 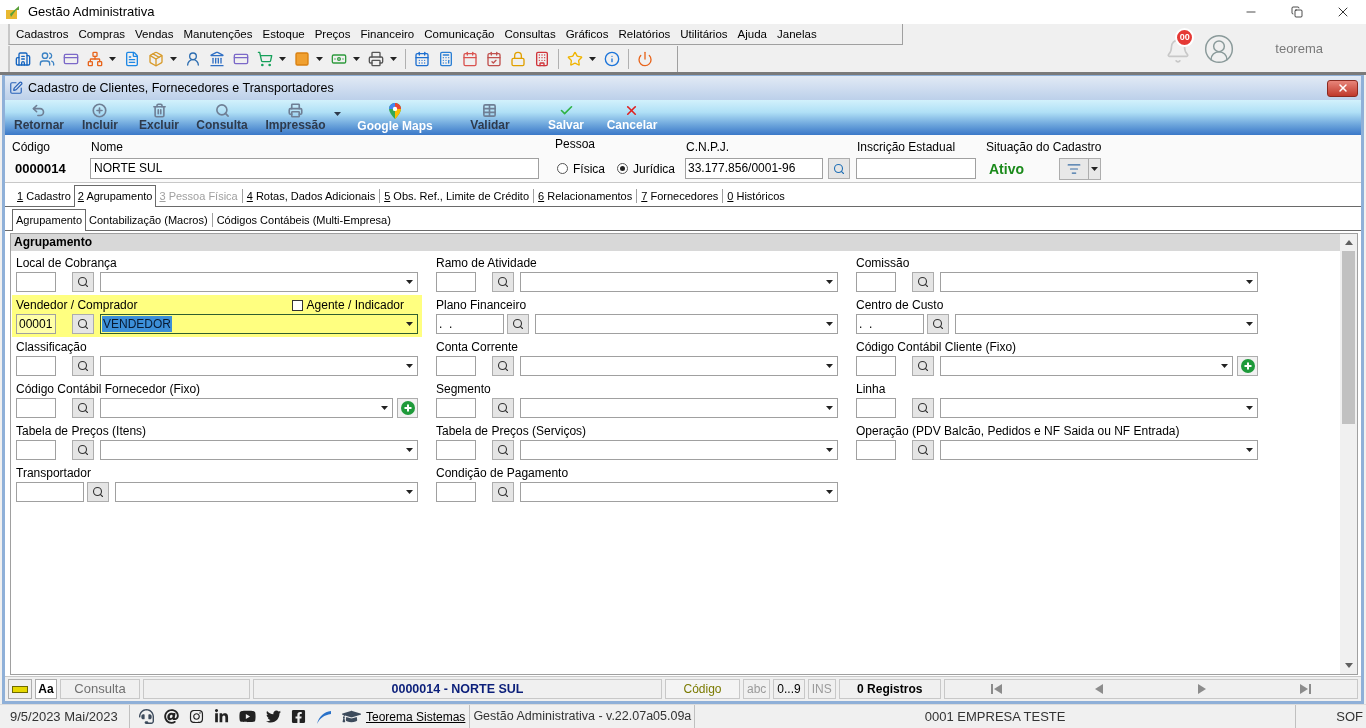 What do you see at coordinates (1348, 242) in the screenshot?
I see `scroll-up-icon` at bounding box center [1348, 242].